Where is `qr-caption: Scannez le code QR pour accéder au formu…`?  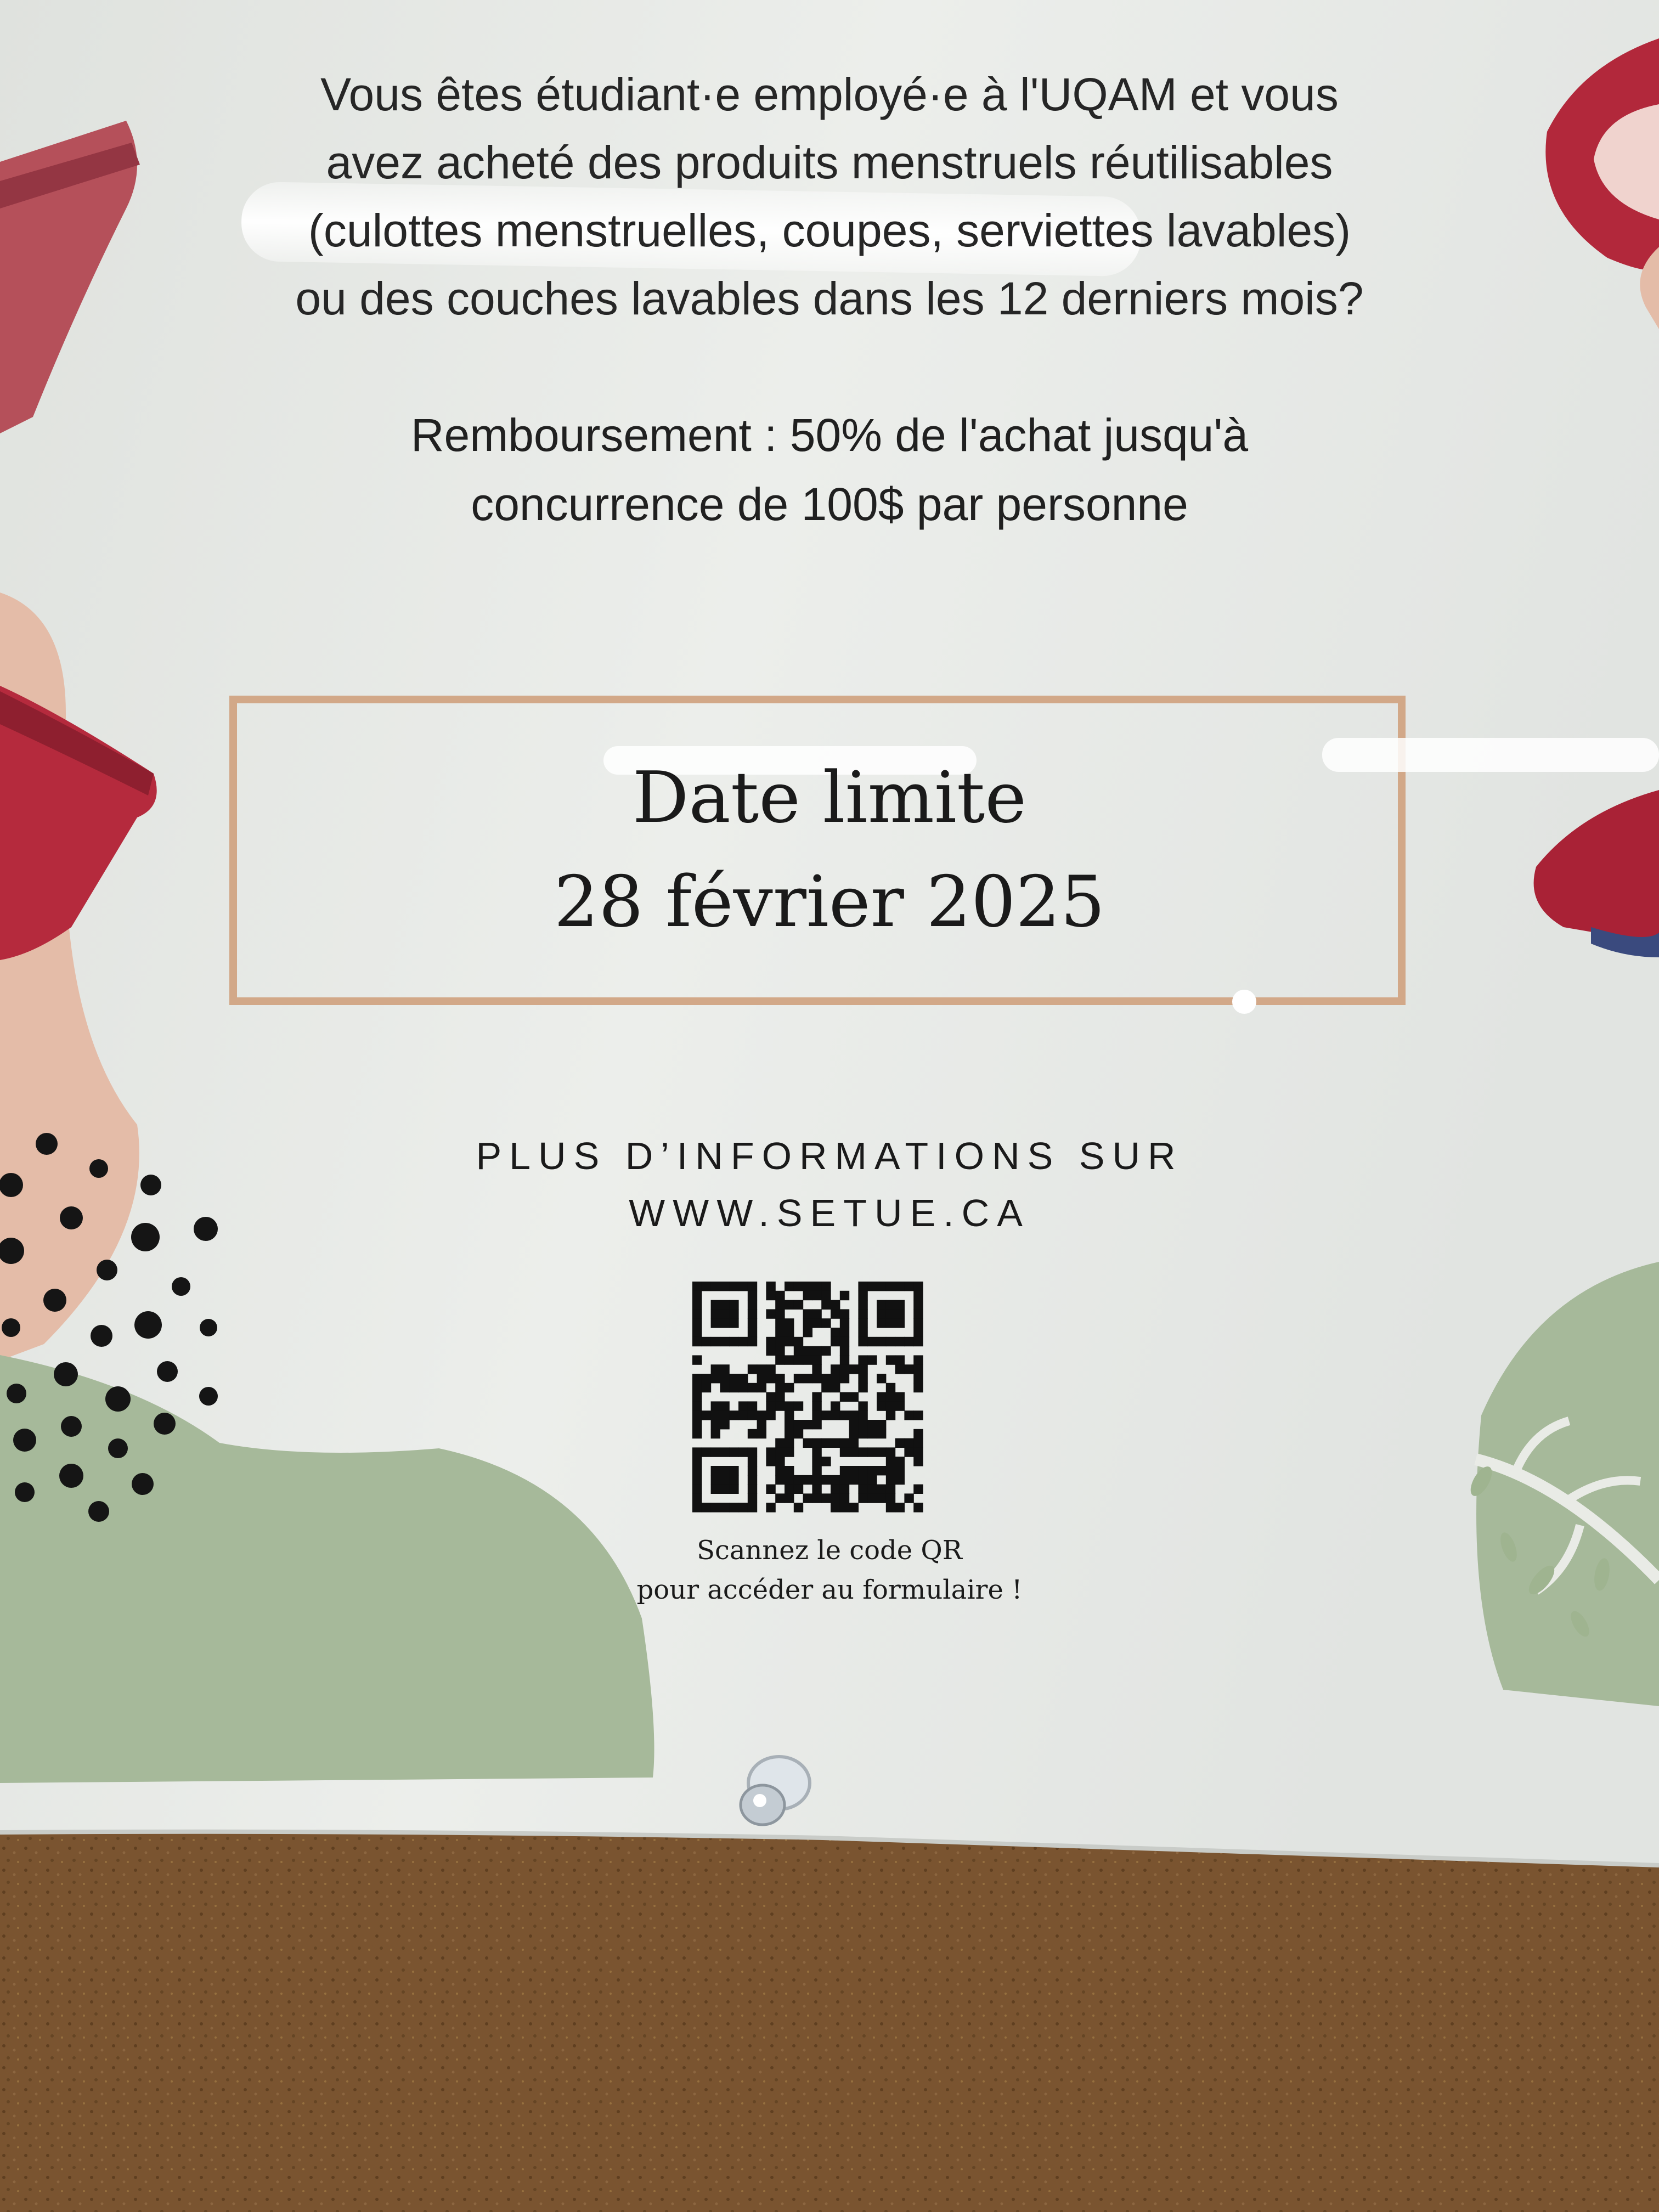
qr-caption: Scannez le code QR pour accéder au formu… is located at coordinates (830, 1571).